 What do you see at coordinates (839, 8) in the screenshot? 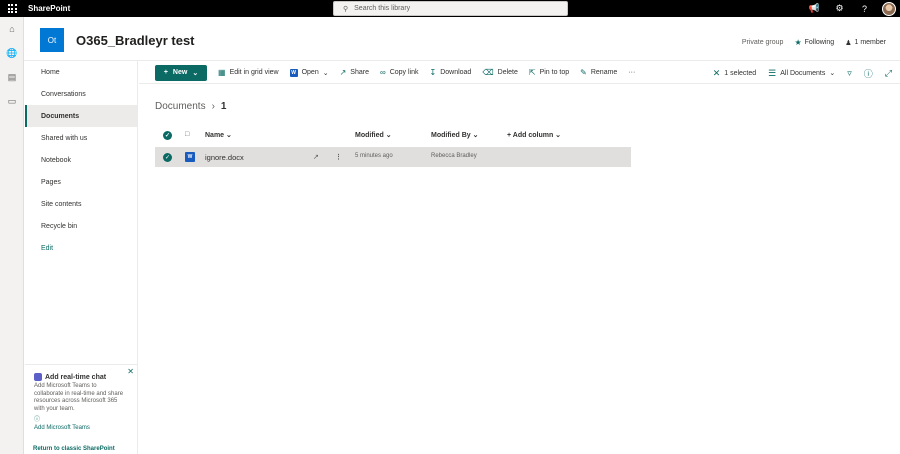
I see `gear-icon: ⚙` at bounding box center [839, 8].